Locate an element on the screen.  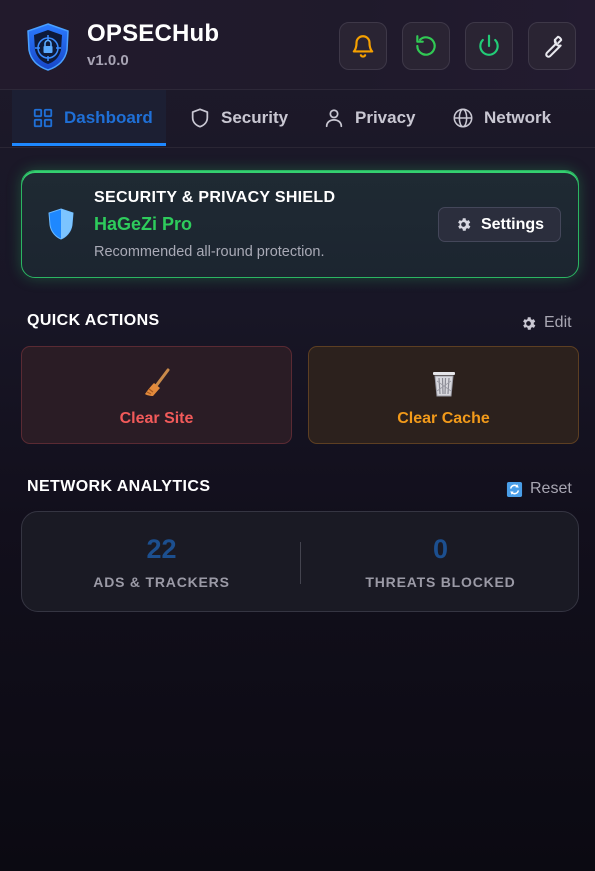
clear-cache-button: Clear Cache is located at coordinates (443, 395).